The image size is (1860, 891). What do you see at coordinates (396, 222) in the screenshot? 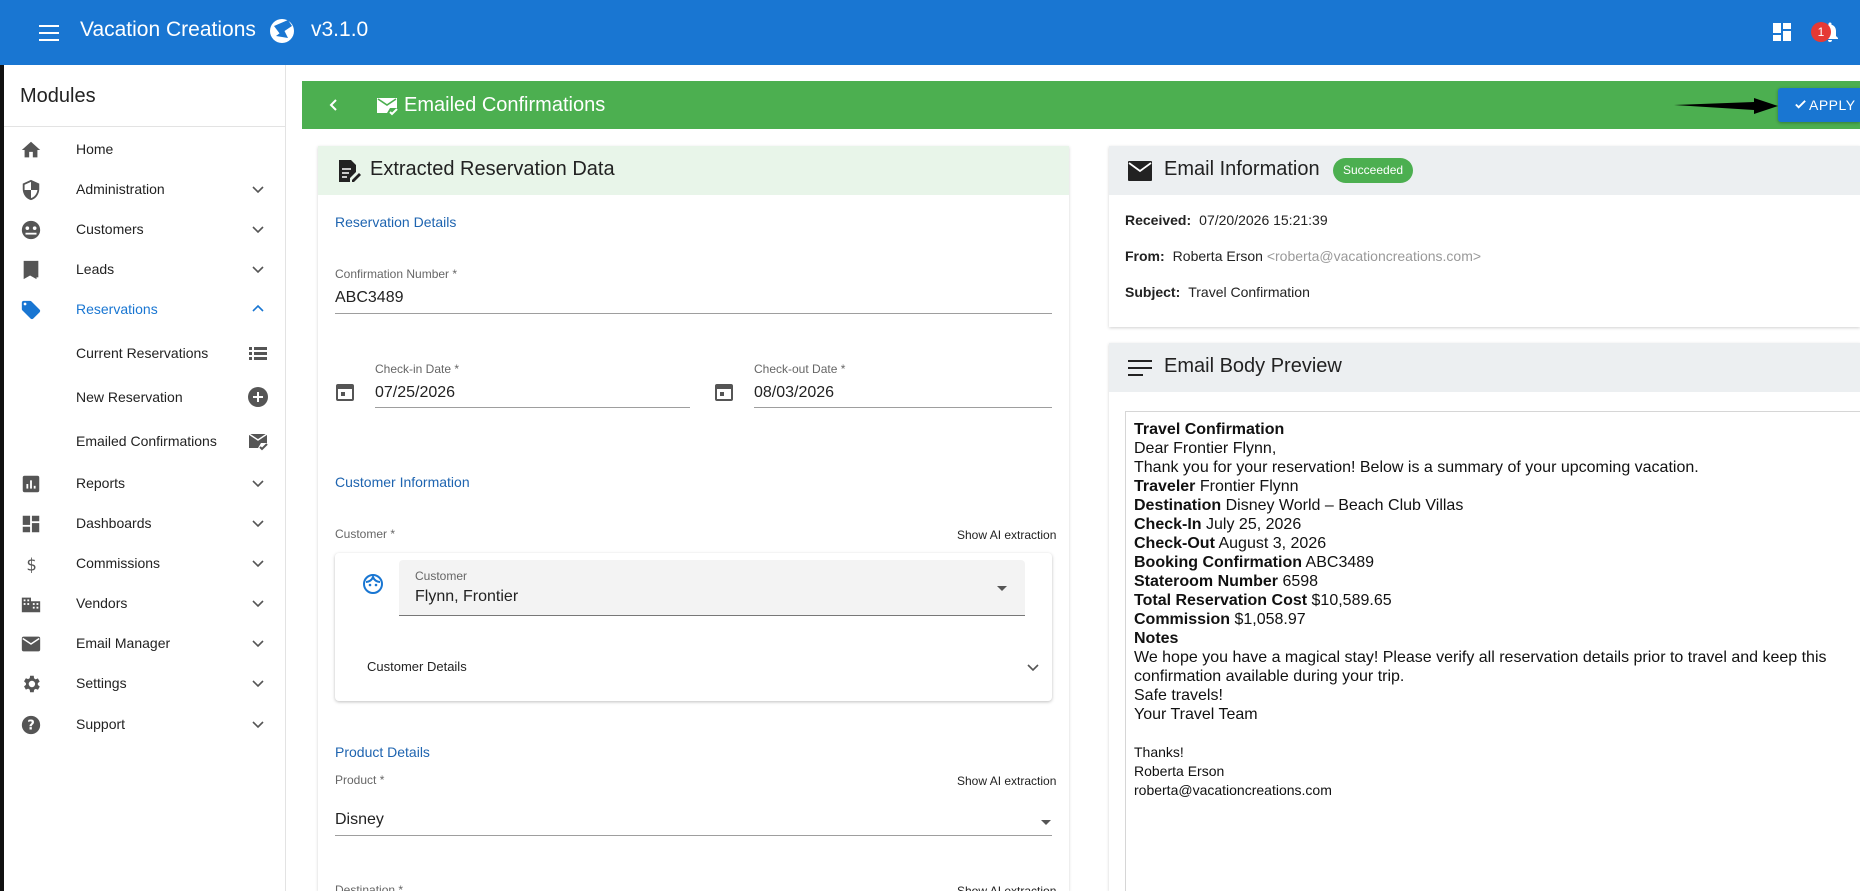
I see `section-reservation-details: Reservation Details` at bounding box center [396, 222].